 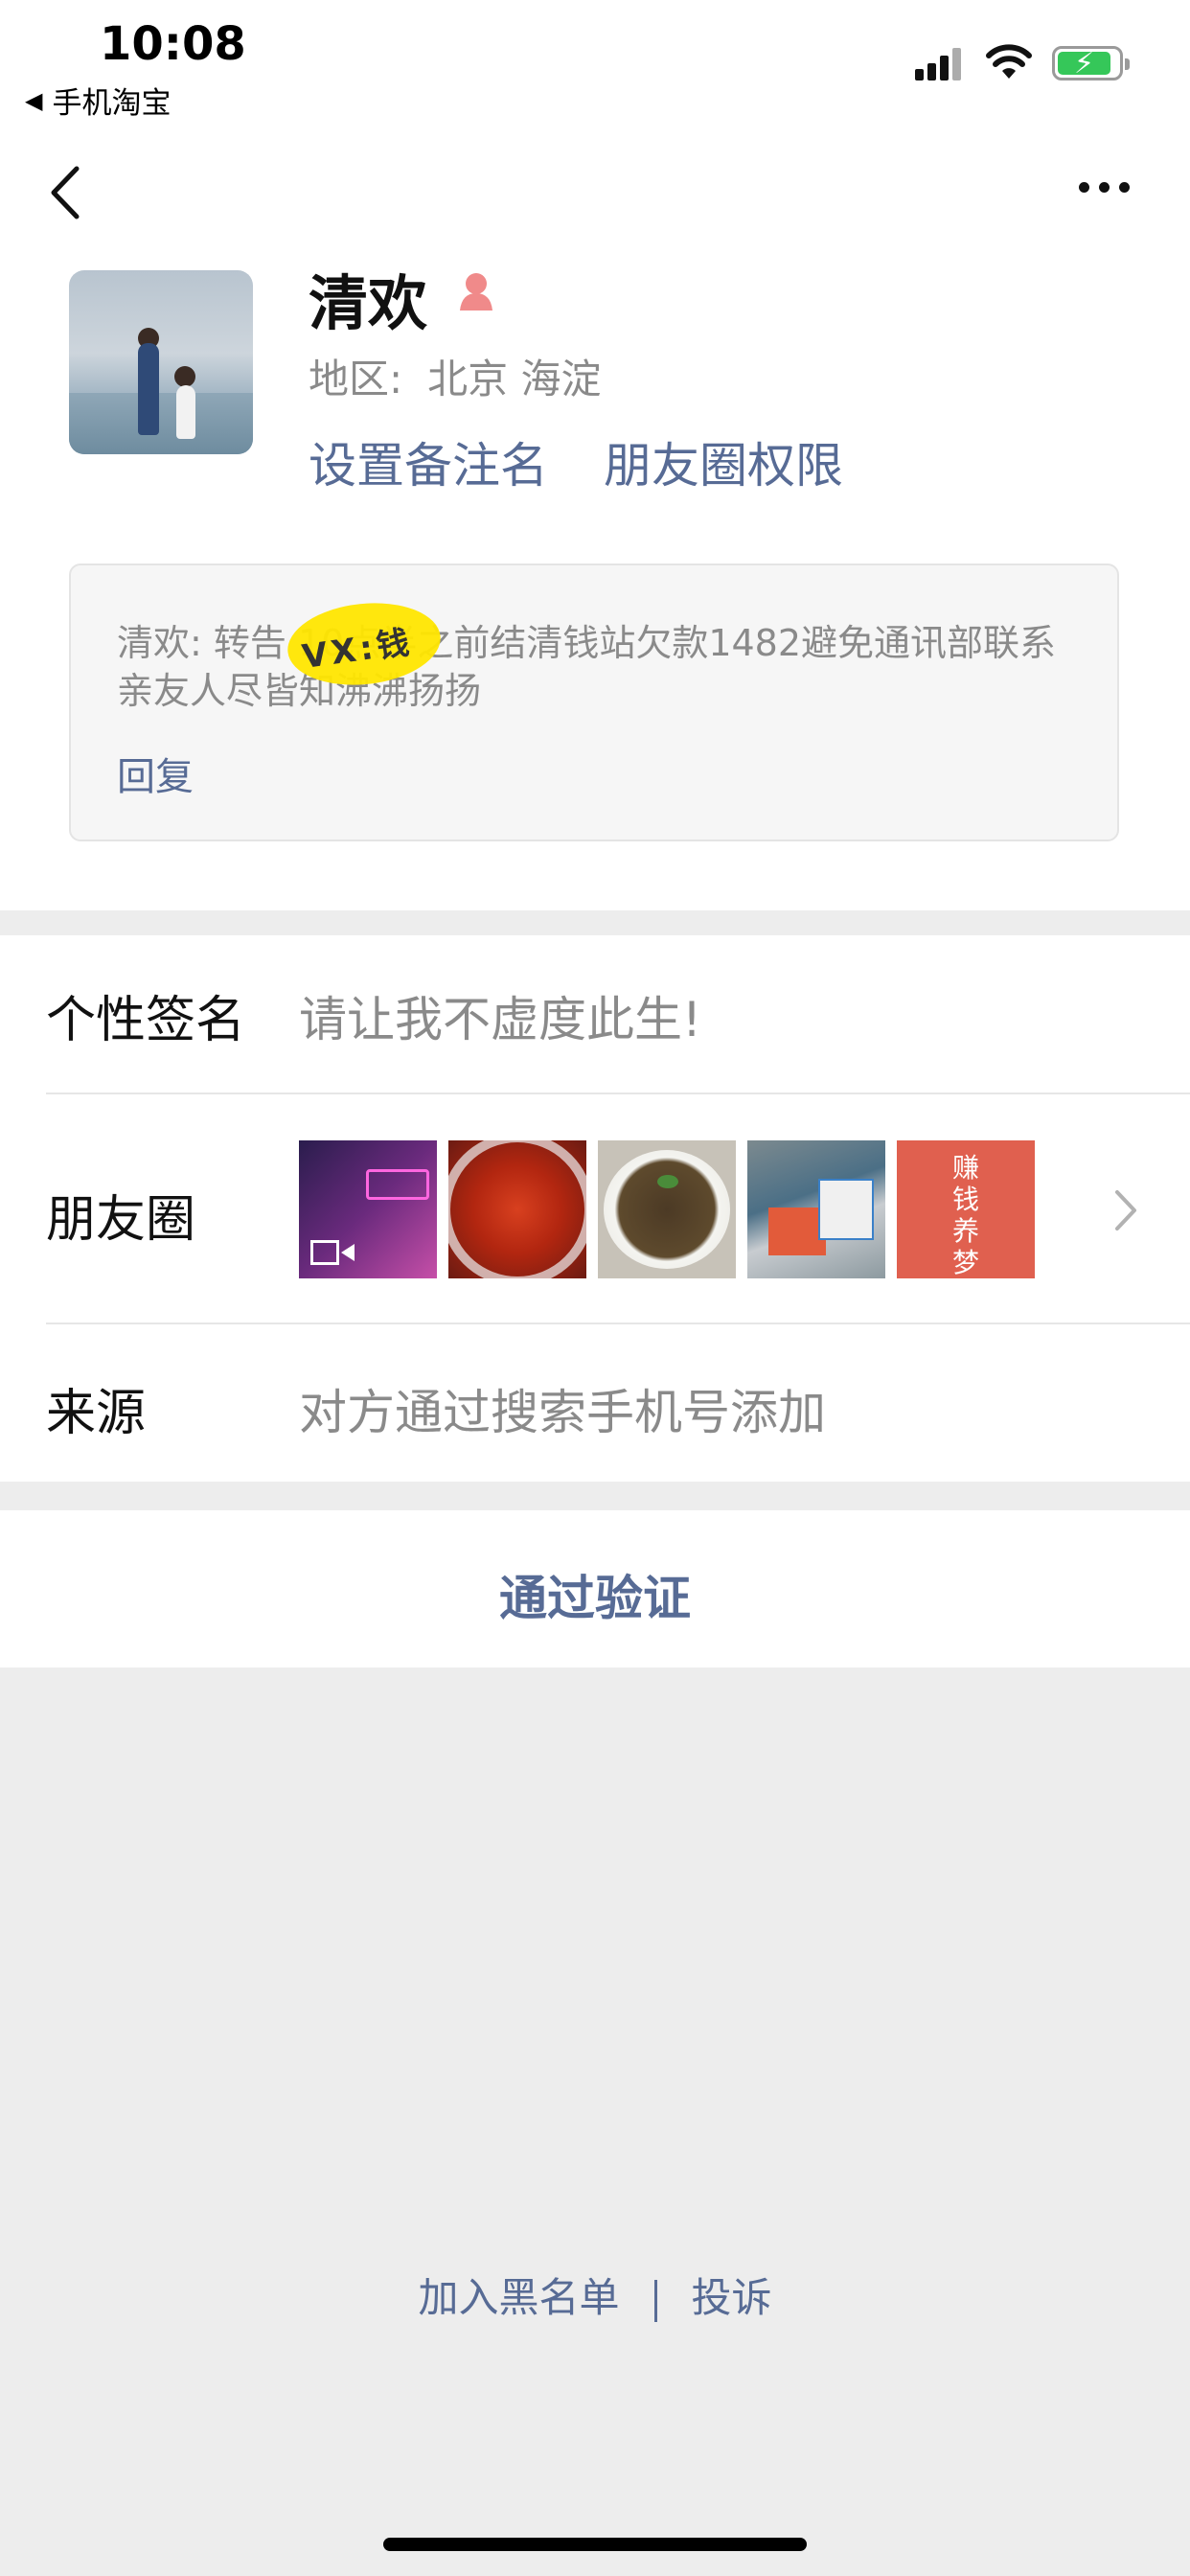 I want to click on video-icon, so click(x=325, y=1252).